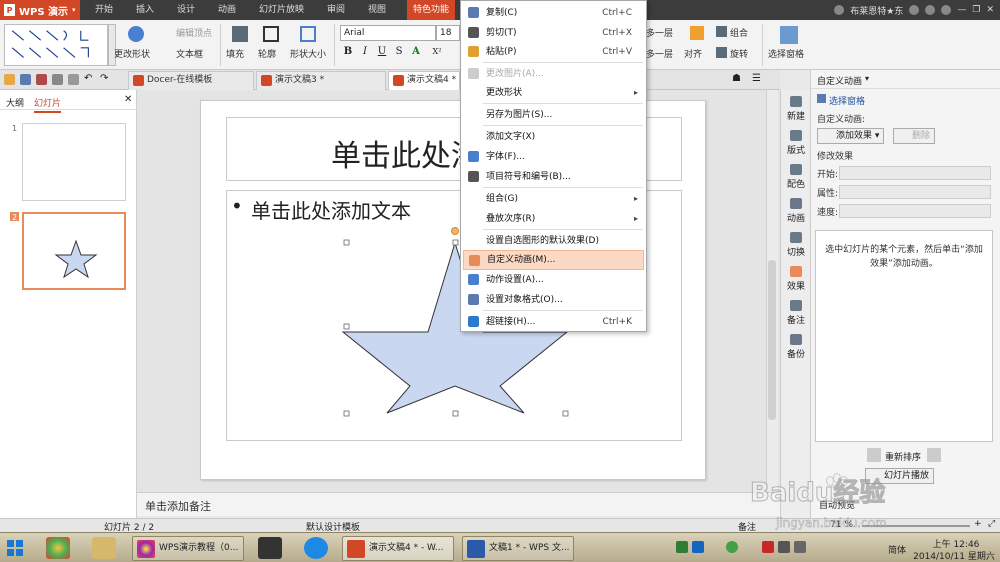 The height and width of the screenshot is (562, 1000). Describe the element at coordinates (424, 80) in the screenshot. I see `doc-tab-presentation4: 演示文稿4 *` at that location.